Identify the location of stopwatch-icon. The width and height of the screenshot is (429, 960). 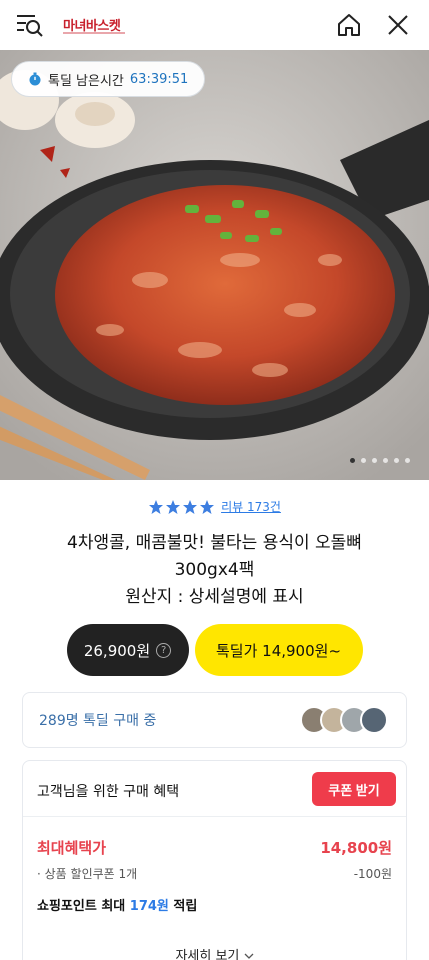
(35, 79).